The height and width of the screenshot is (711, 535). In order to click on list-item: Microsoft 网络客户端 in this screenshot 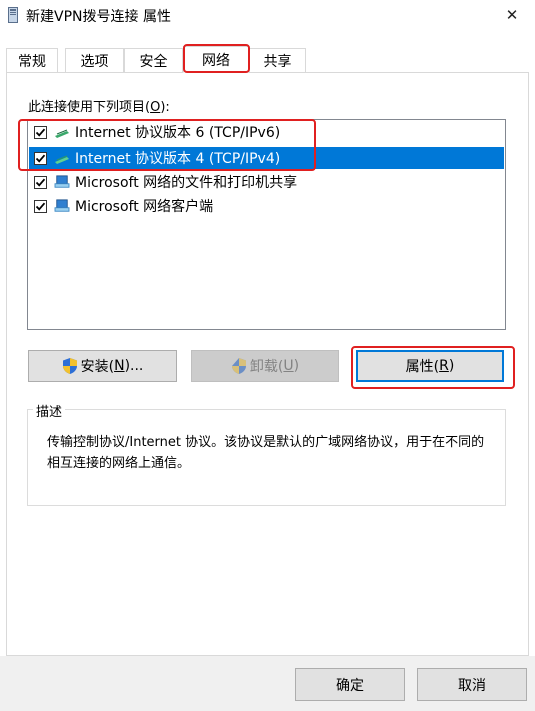, I will do `click(266, 206)`.